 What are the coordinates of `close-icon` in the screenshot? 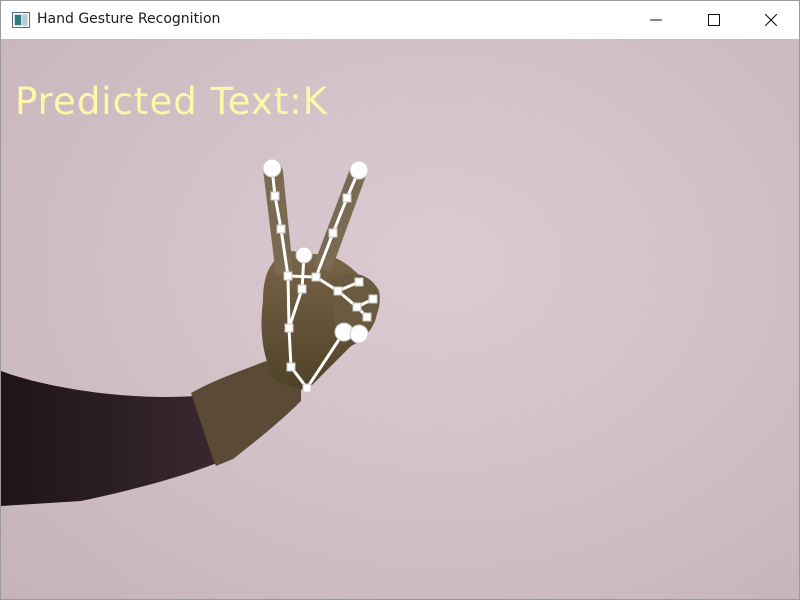 It's located at (771, 20).